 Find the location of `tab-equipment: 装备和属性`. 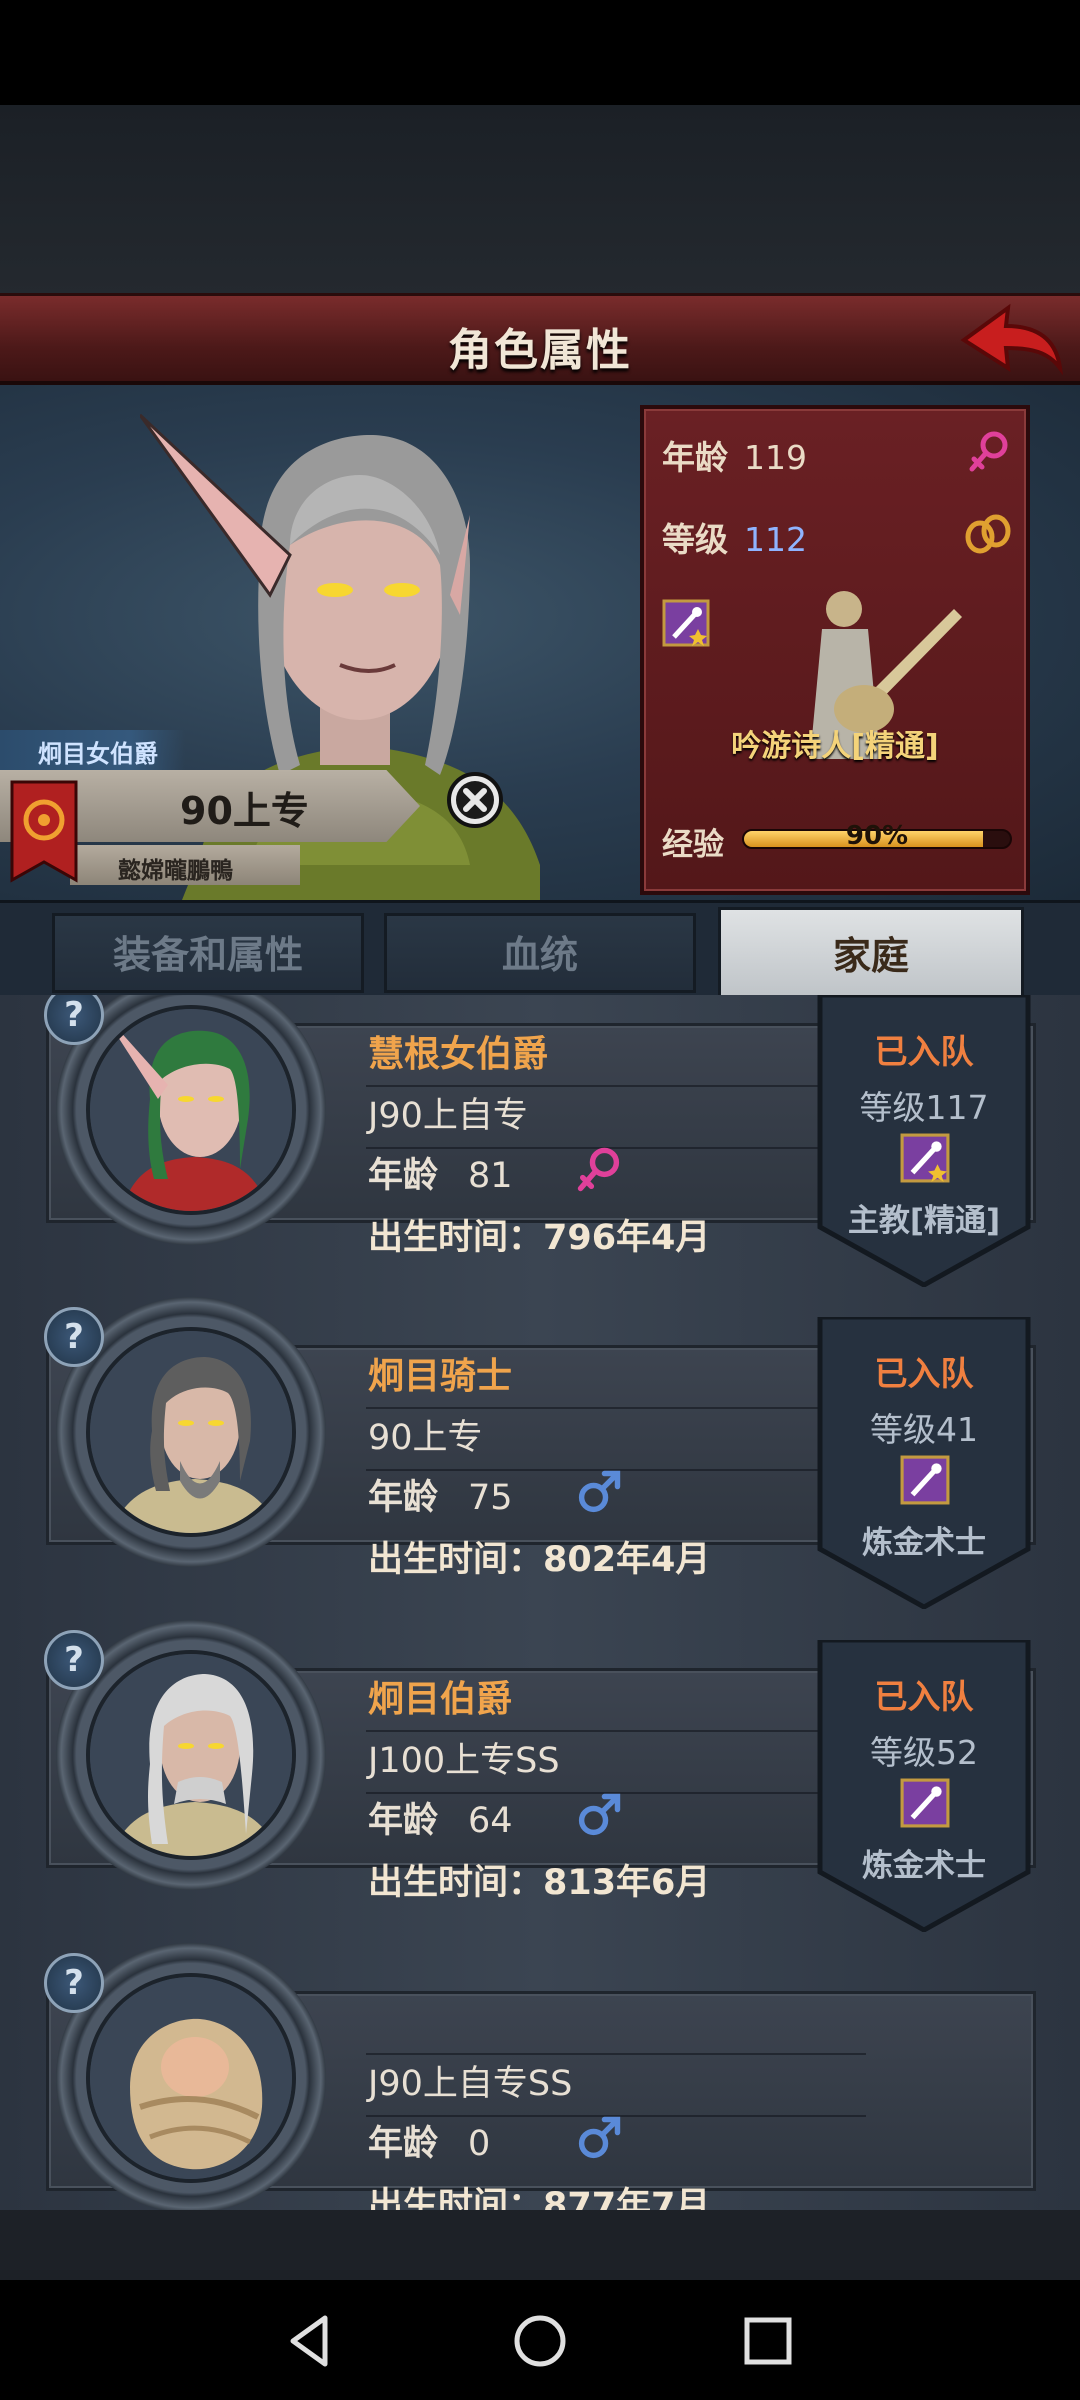

tab-equipment: 装备和属性 is located at coordinates (208, 953).